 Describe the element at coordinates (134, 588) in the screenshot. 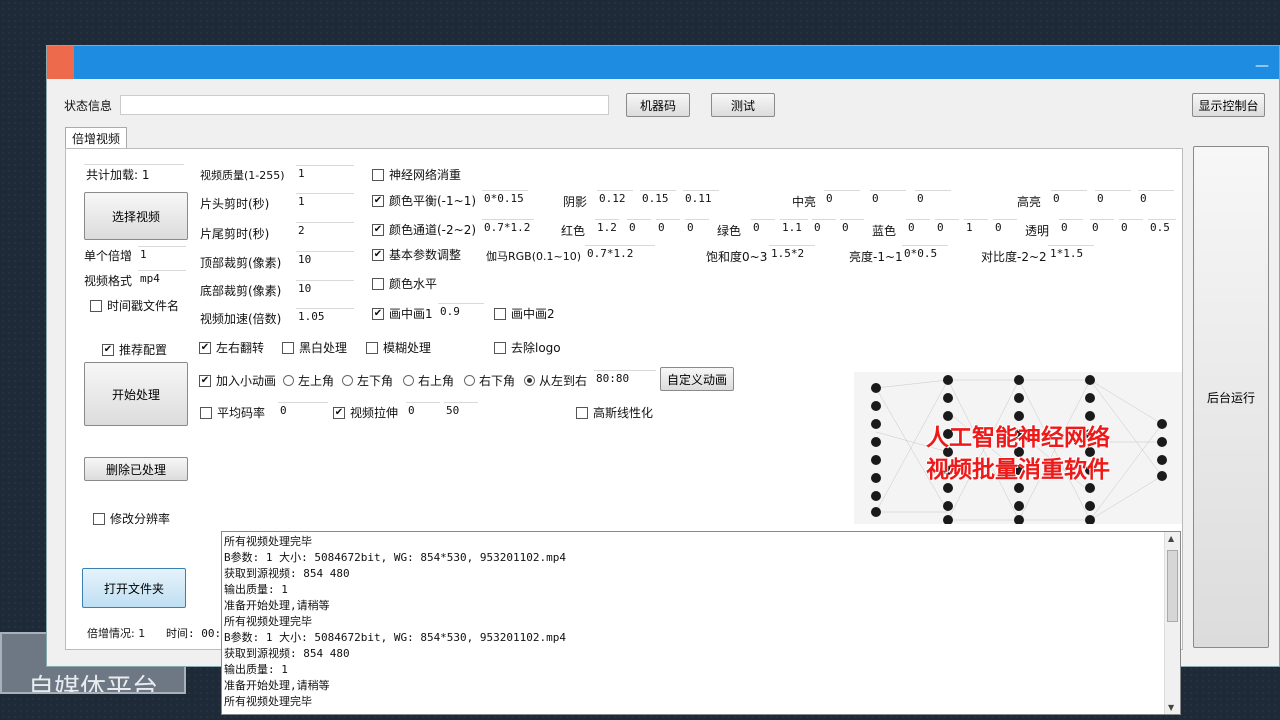

I see `open-folder-button: 打开文件夹` at that location.